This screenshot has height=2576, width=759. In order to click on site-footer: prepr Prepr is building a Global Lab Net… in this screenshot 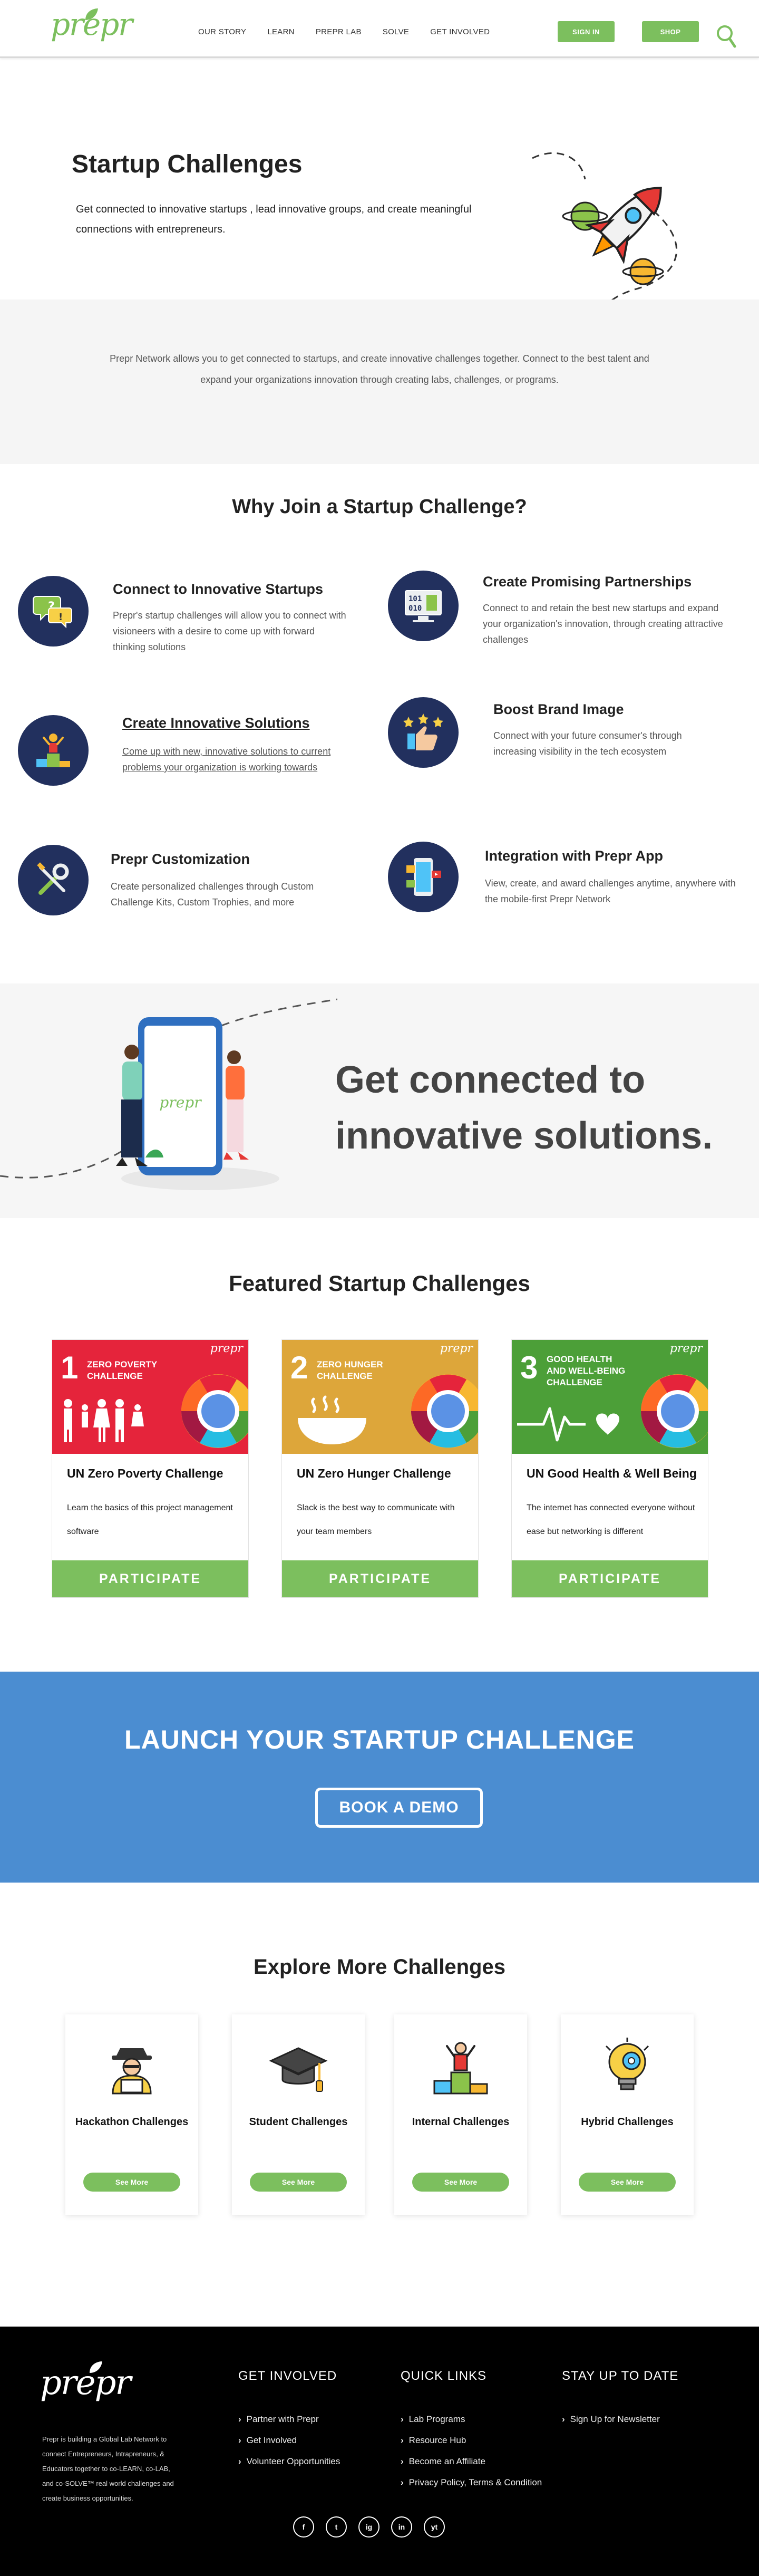, I will do `click(379, 2451)`.